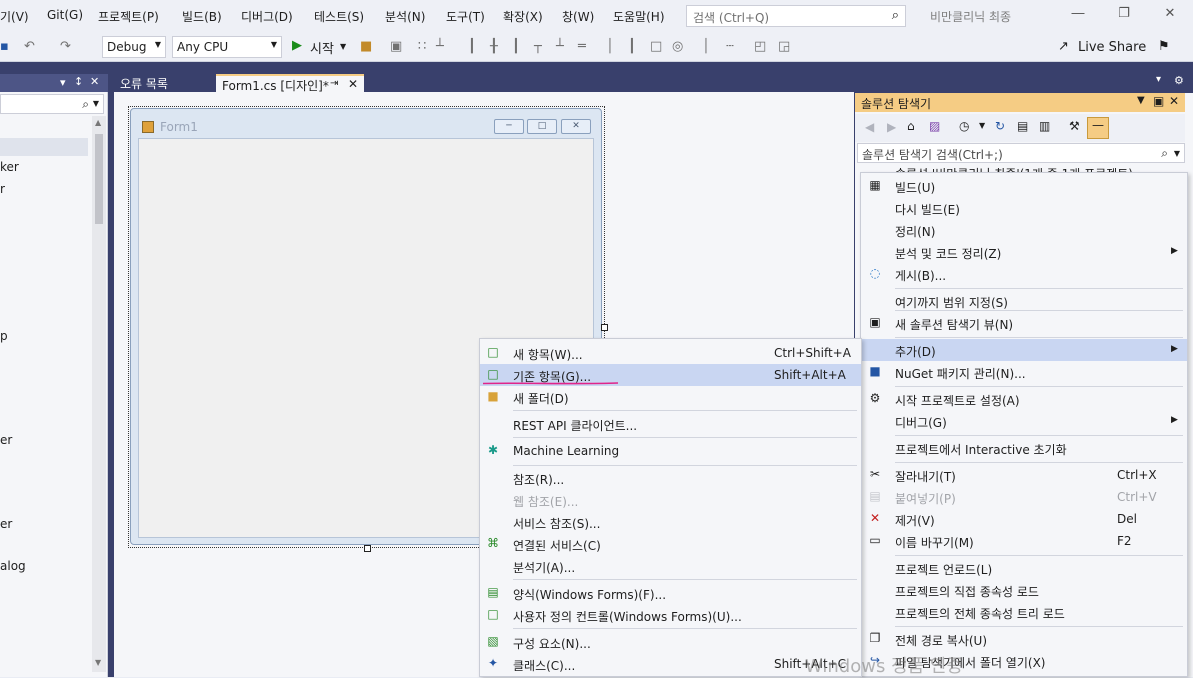 The height and width of the screenshot is (678, 1193). I want to click on align-grid-icon: ∷, so click(422, 46).